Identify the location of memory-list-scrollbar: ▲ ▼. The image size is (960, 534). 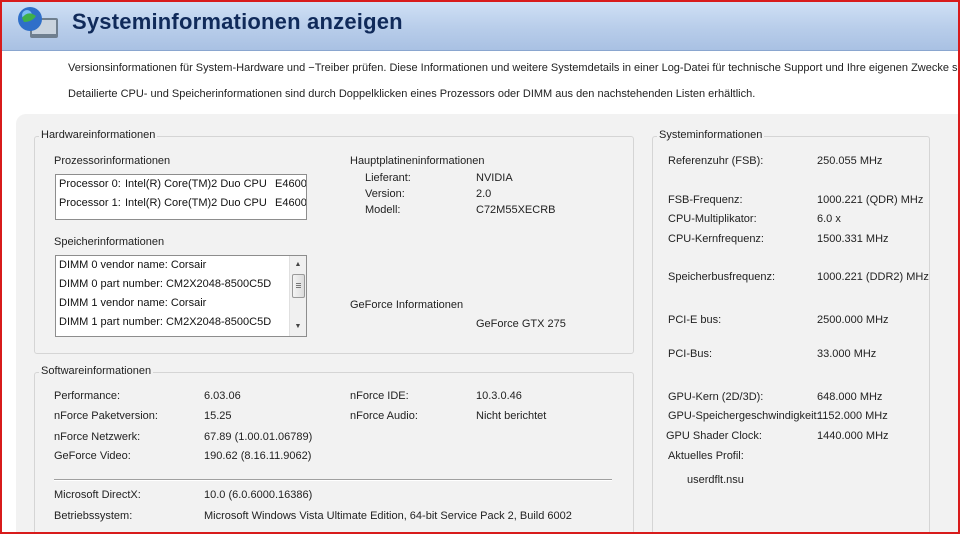
(297, 296).